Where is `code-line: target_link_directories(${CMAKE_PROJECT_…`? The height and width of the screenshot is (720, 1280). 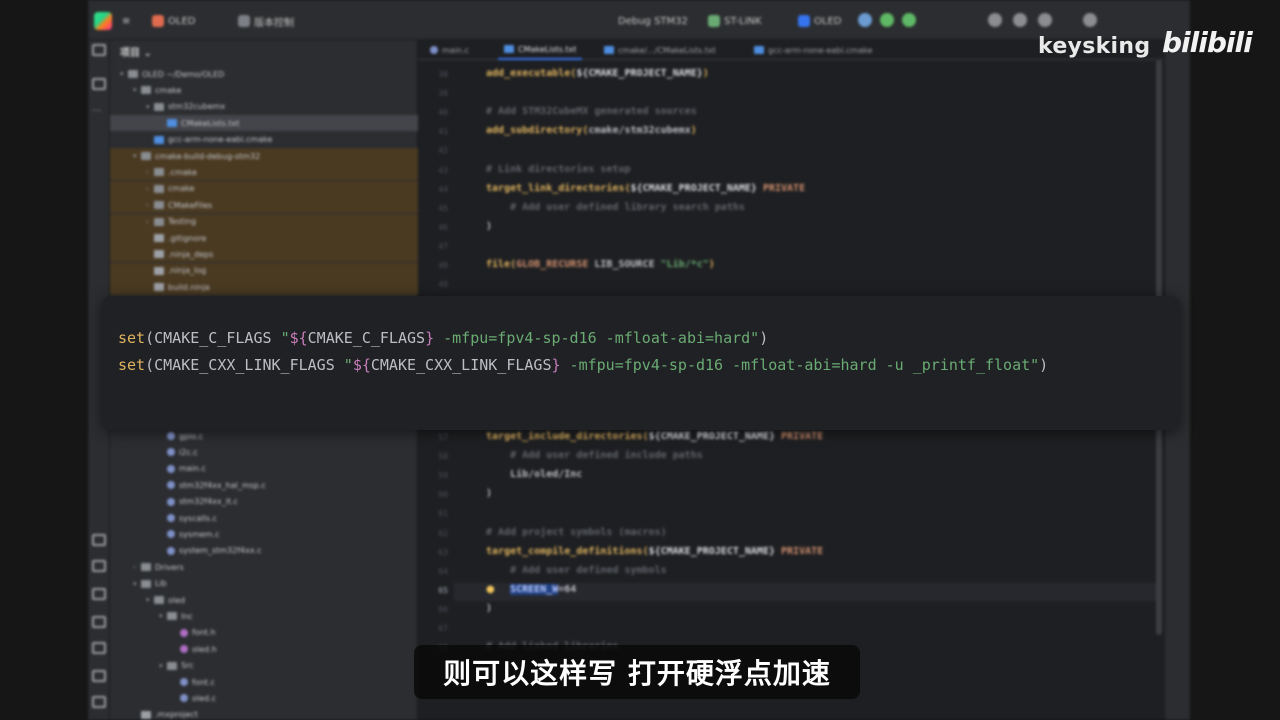 code-line: target_link_directories(${CMAKE_PROJECT_… is located at coordinates (645, 188).